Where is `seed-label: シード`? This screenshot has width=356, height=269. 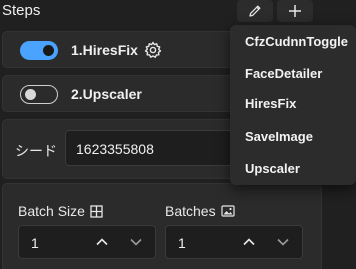
seed-label: シード is located at coordinates (36, 151).